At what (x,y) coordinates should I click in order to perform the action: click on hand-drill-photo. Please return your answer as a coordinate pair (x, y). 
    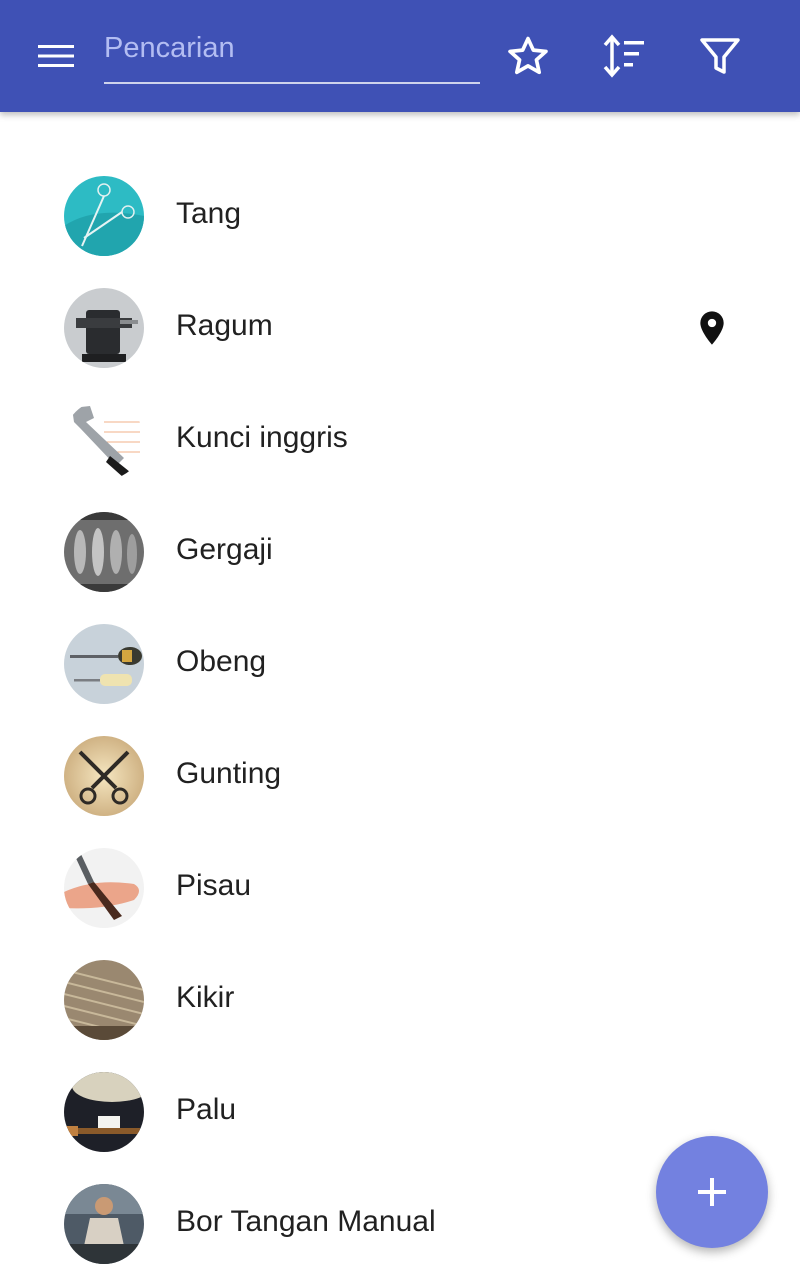
    Looking at the image, I should click on (104, 1224).